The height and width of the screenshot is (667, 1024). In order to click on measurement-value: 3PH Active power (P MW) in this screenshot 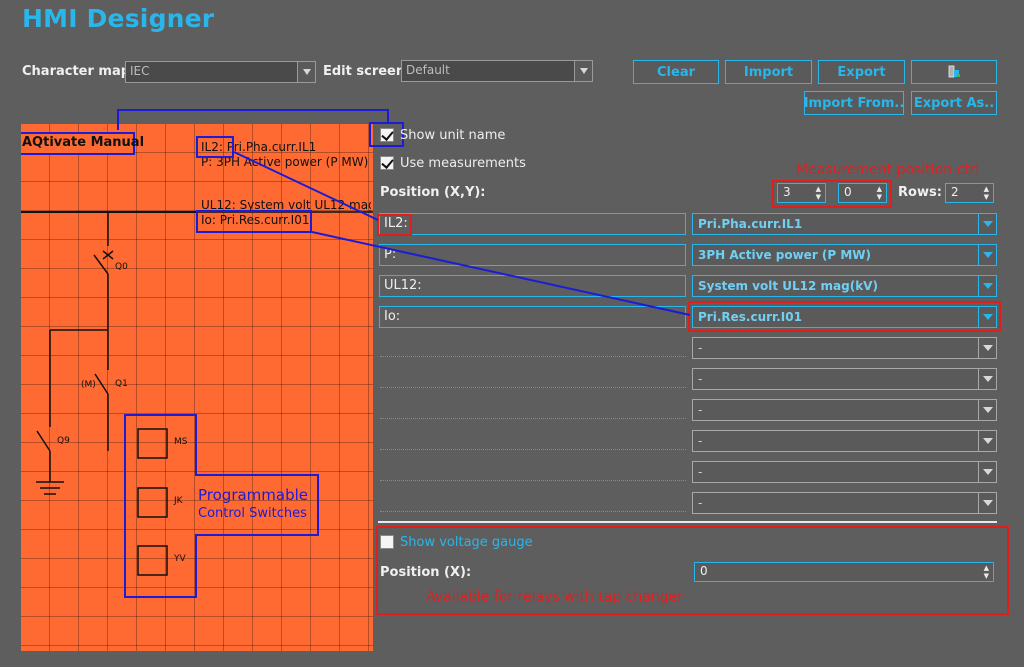, I will do `click(785, 255)`.